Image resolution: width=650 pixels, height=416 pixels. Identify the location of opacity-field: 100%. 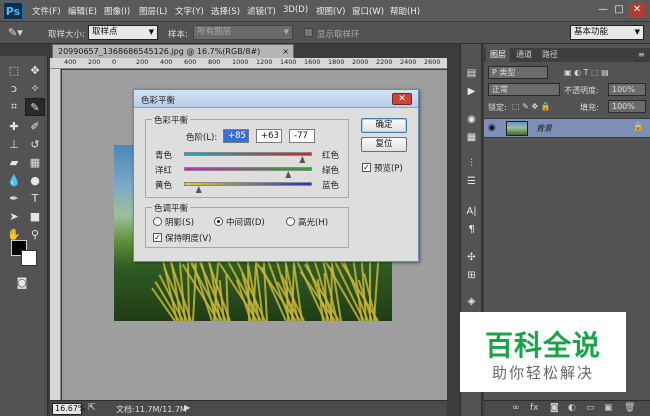
(627, 89).